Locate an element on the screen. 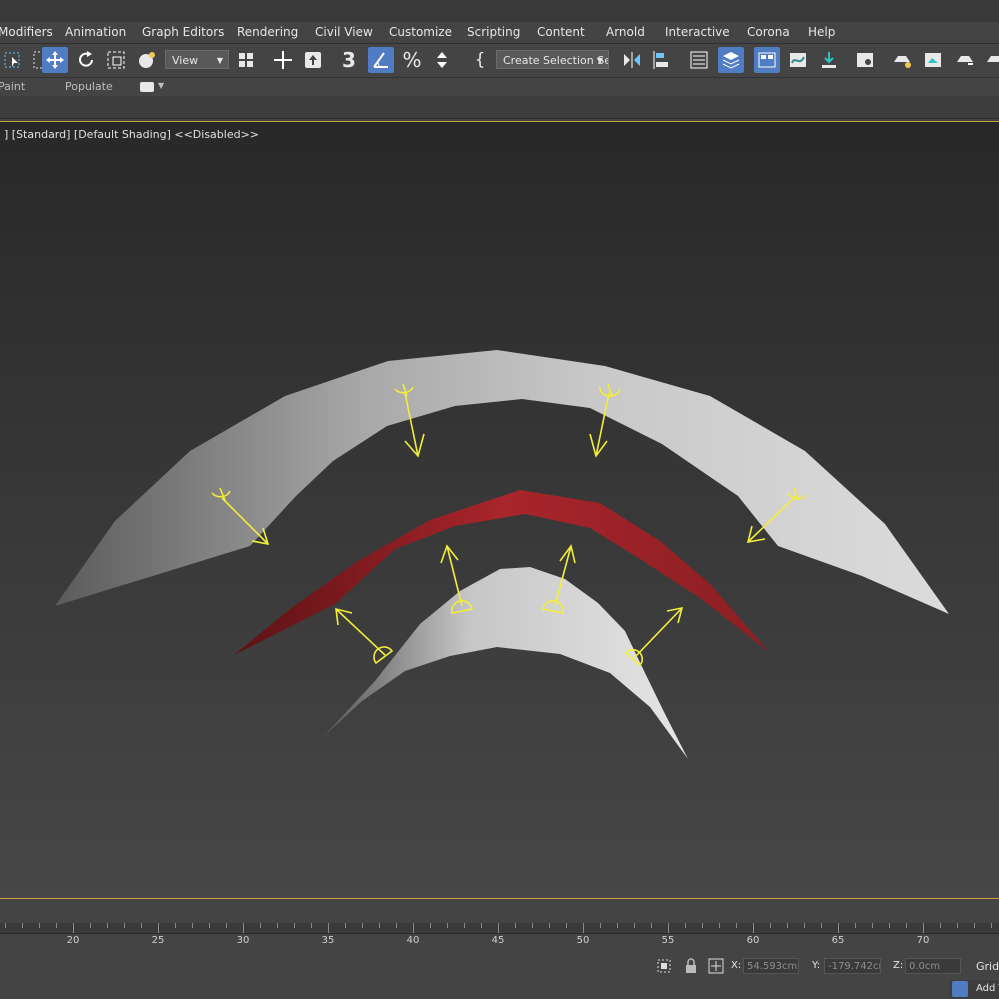 This screenshot has width=999, height=999. x-coord-field: 54.593cm is located at coordinates (771, 966).